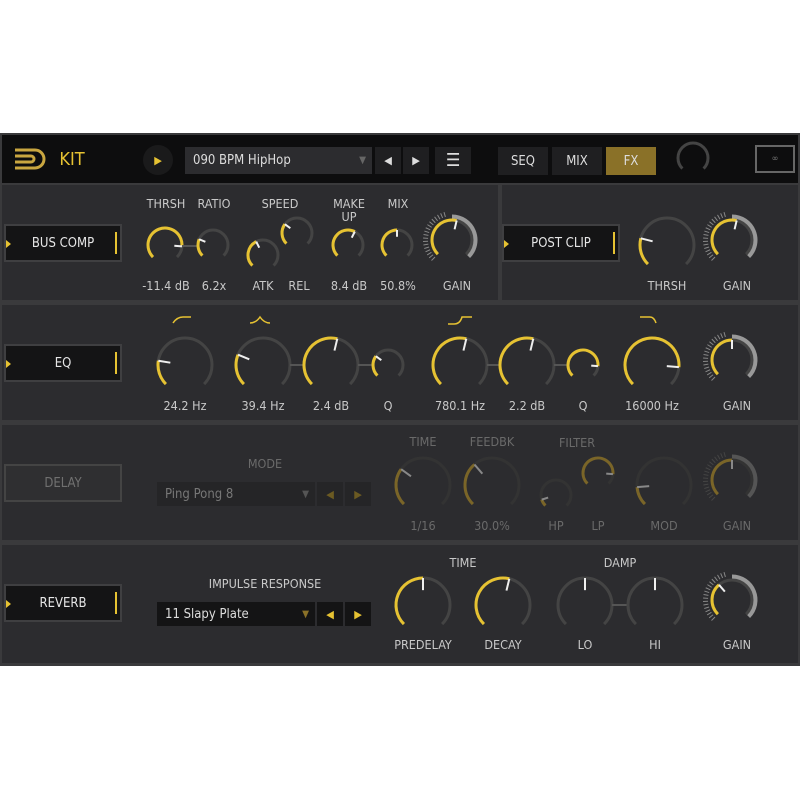 This screenshot has height=800, width=800. What do you see at coordinates (664, 525) in the screenshot?
I see `mod-label: MOD` at bounding box center [664, 525].